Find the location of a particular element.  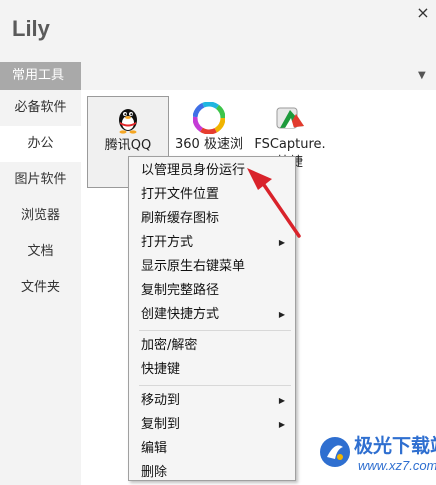

close-icon: × is located at coordinates (423, 13).